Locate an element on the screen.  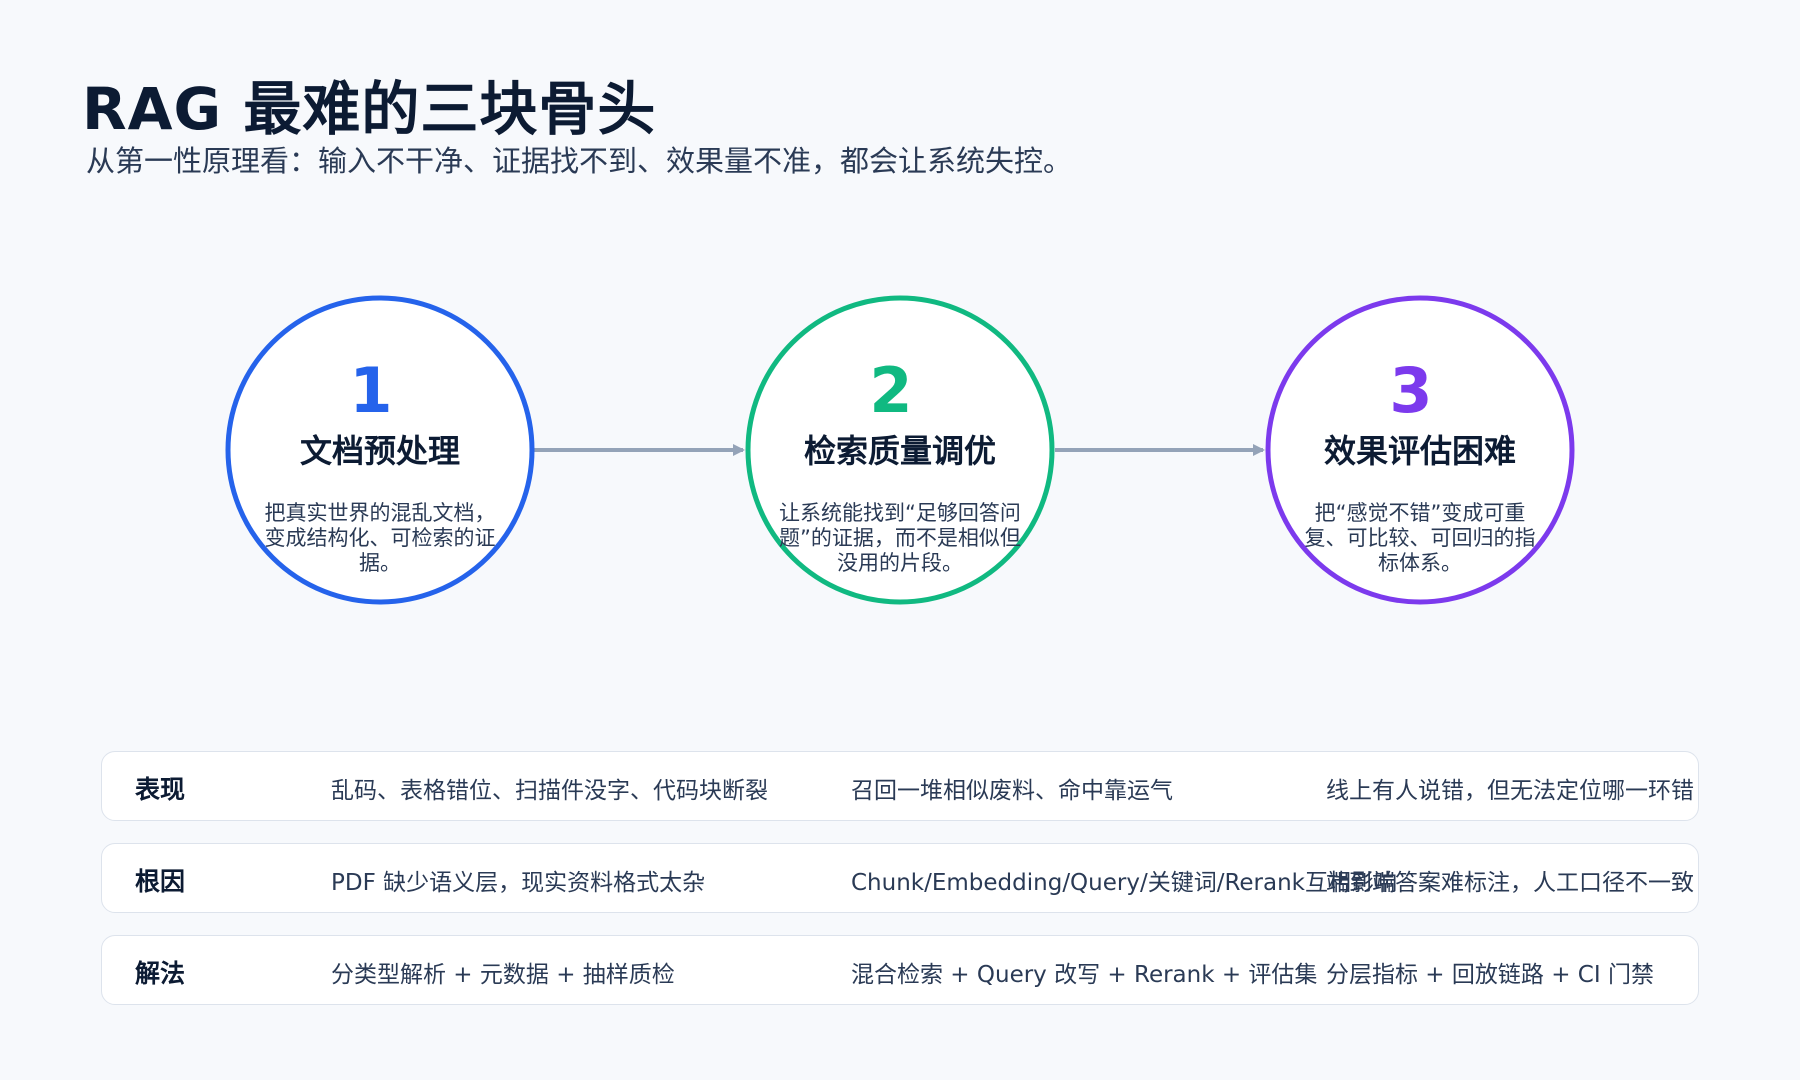
row-label: 根因 is located at coordinates (160, 881).